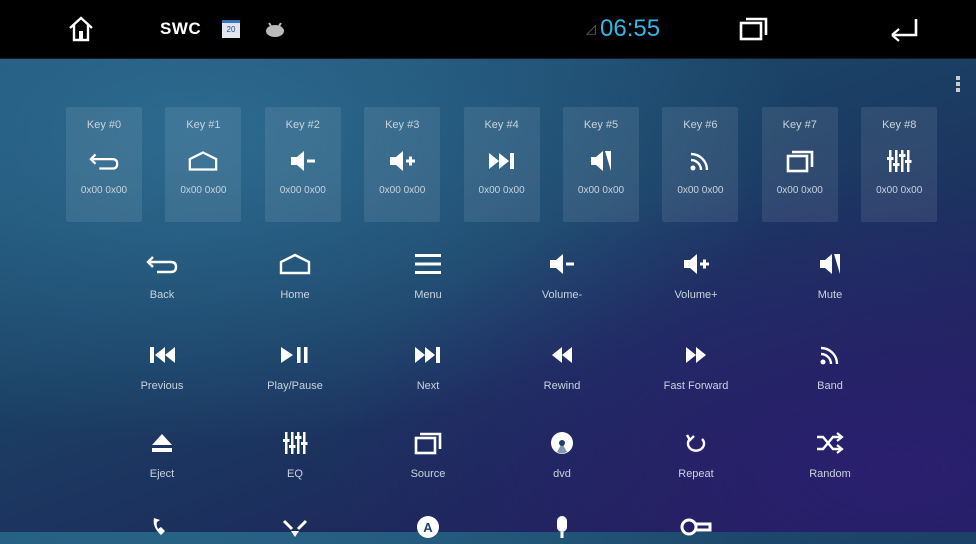  I want to click on shuffle-icon, so click(830, 443).